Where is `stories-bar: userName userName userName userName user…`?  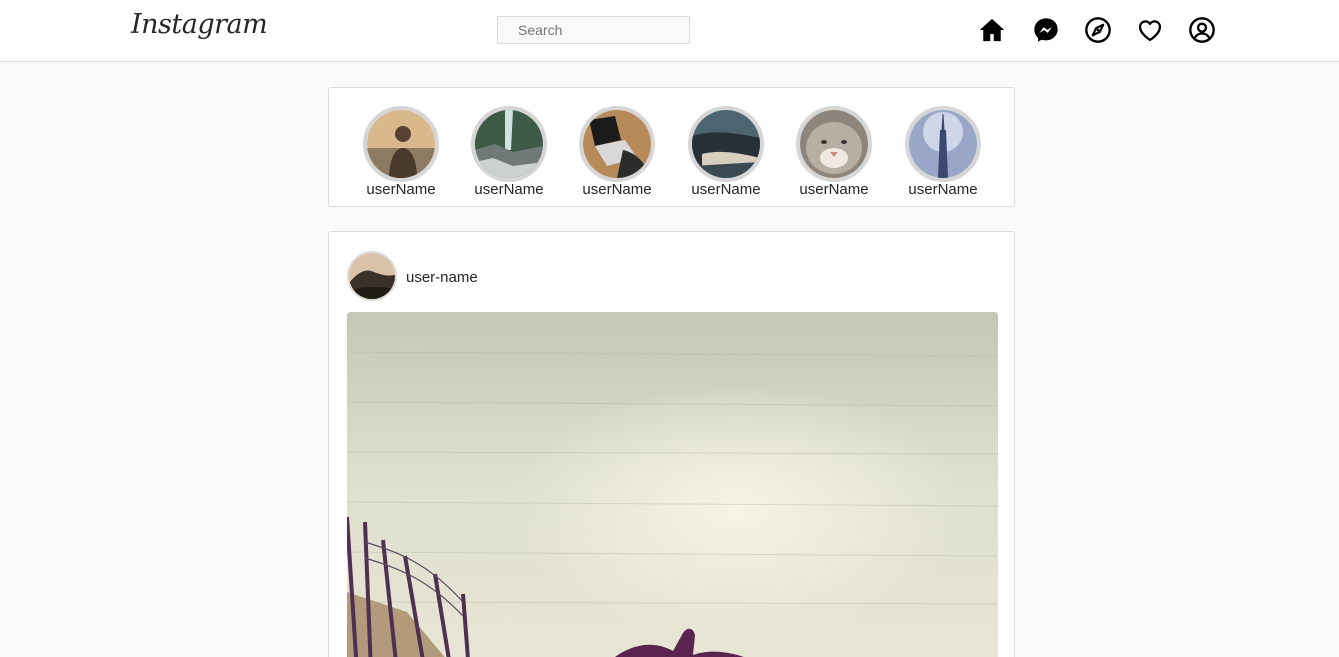
stories-bar: userName userName userName userName user… is located at coordinates (671, 147).